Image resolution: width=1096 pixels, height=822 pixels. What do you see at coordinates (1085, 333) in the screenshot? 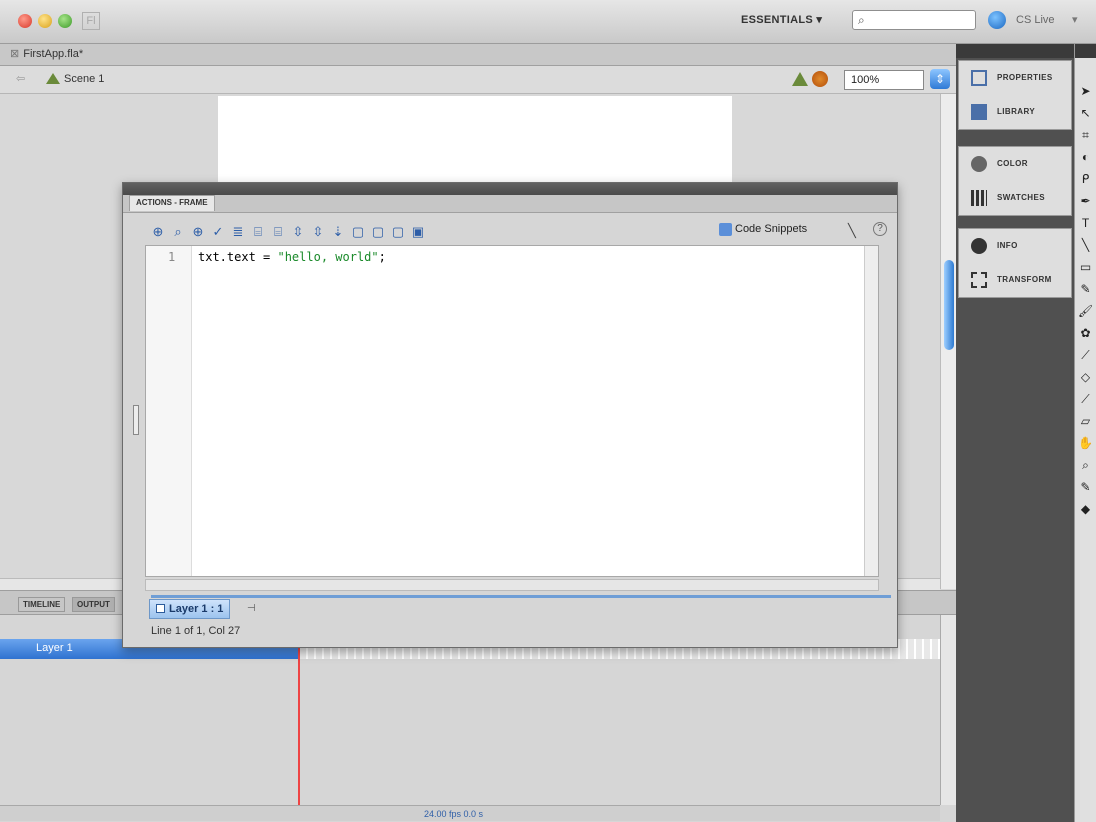
I see `deco-tool-icon: ✿` at bounding box center [1085, 333].